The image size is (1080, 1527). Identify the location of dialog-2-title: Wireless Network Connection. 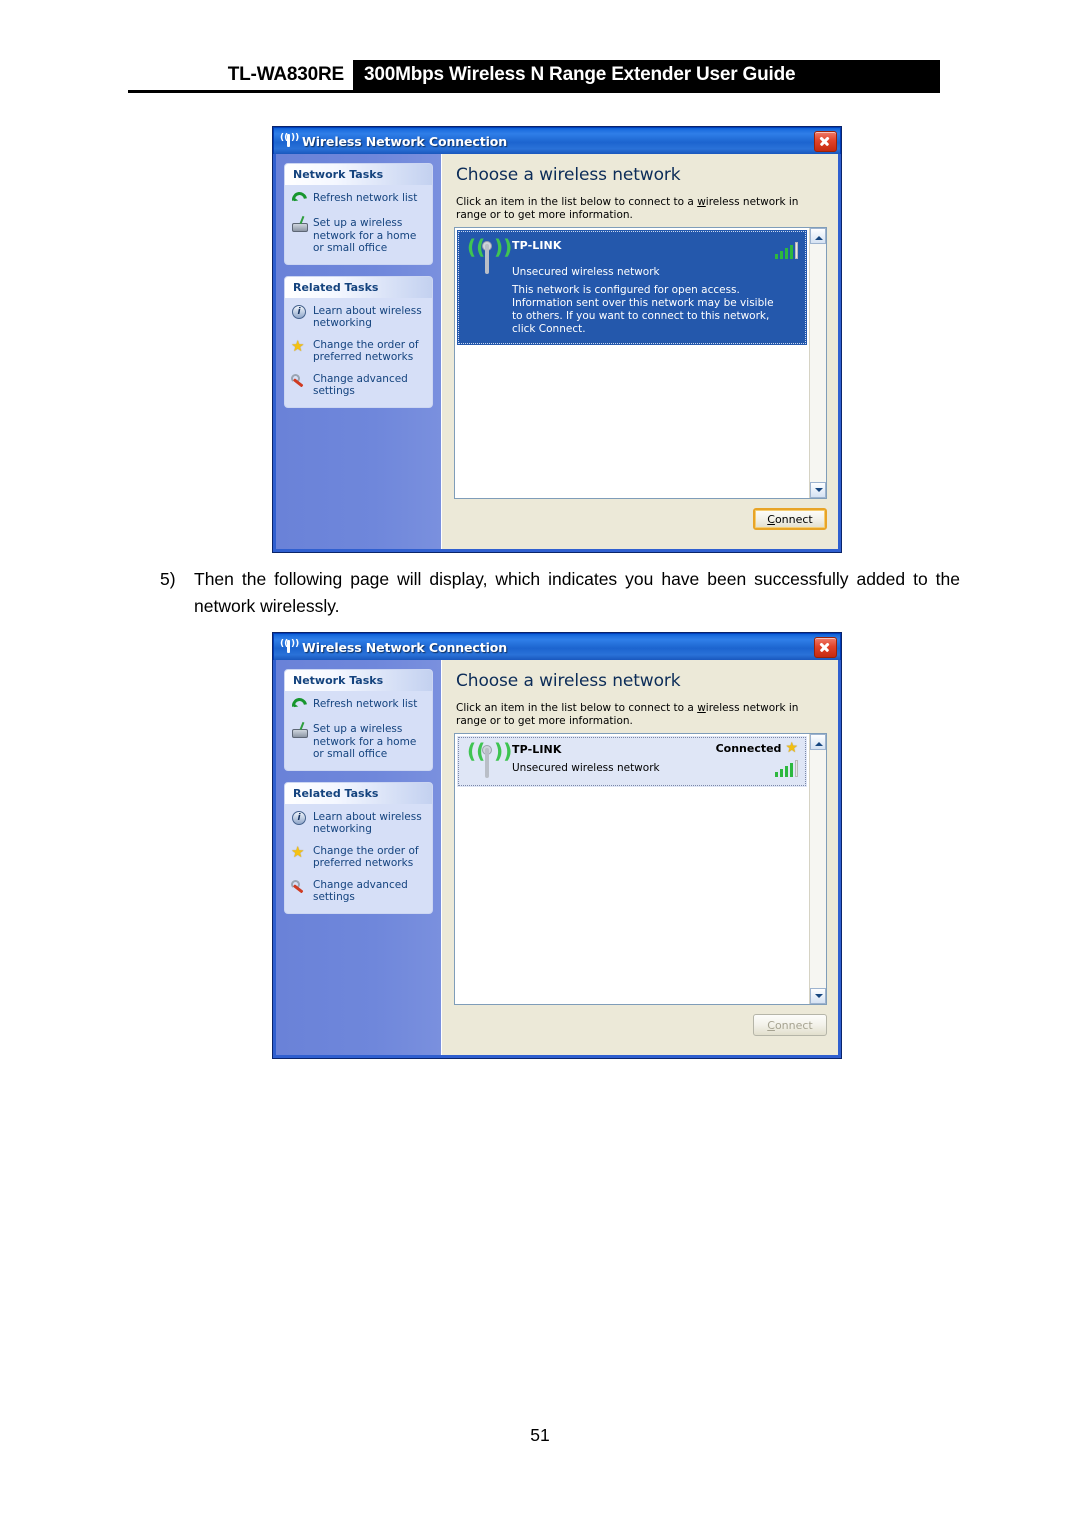
(405, 647).